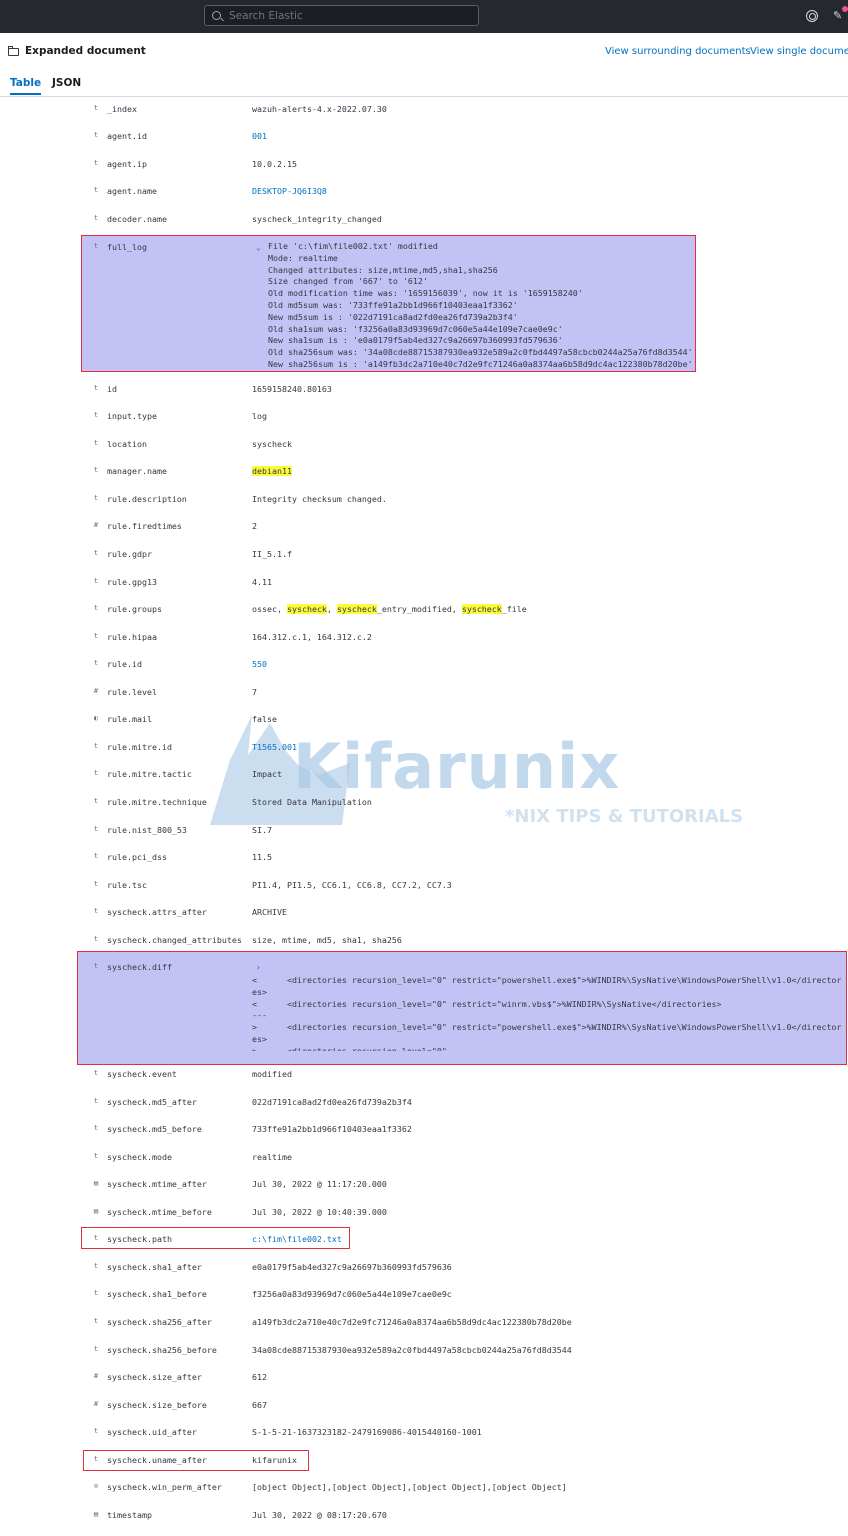 This screenshot has height=1536, width=848. What do you see at coordinates (216, 15) in the screenshot?
I see `search-icon` at bounding box center [216, 15].